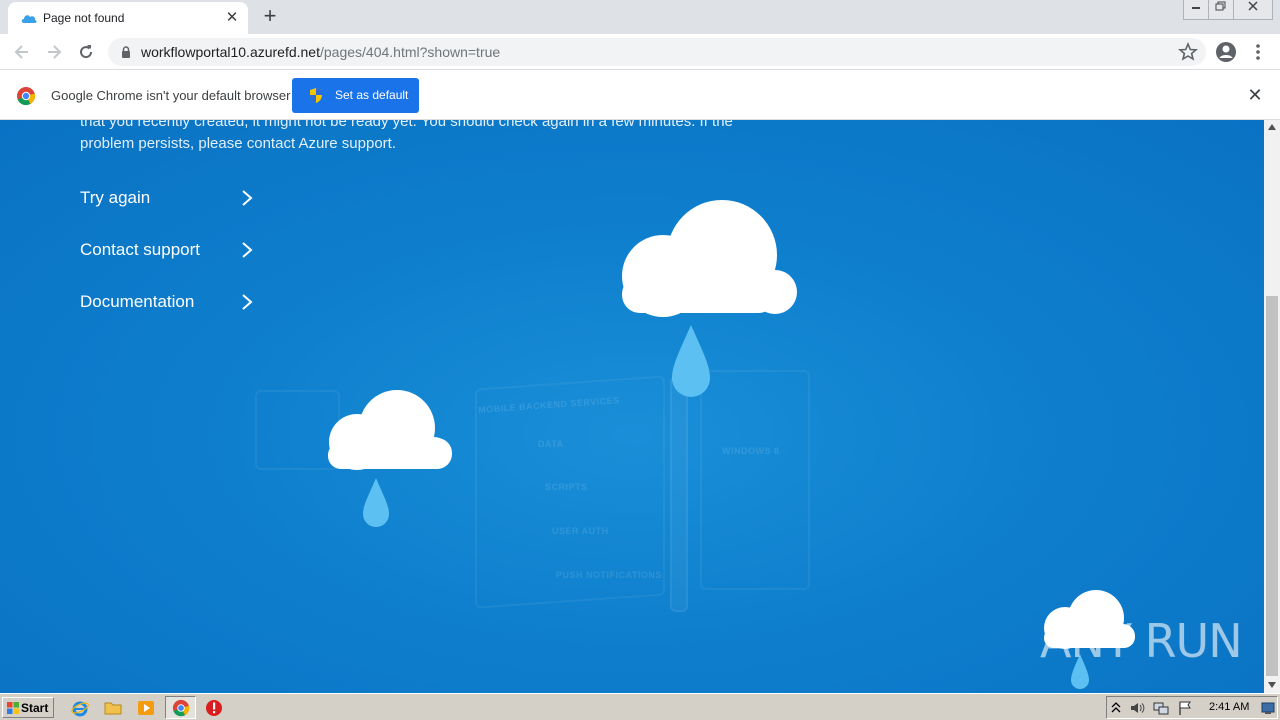 The height and width of the screenshot is (720, 1280). I want to click on forward-arrow-icon, so click(54, 52).